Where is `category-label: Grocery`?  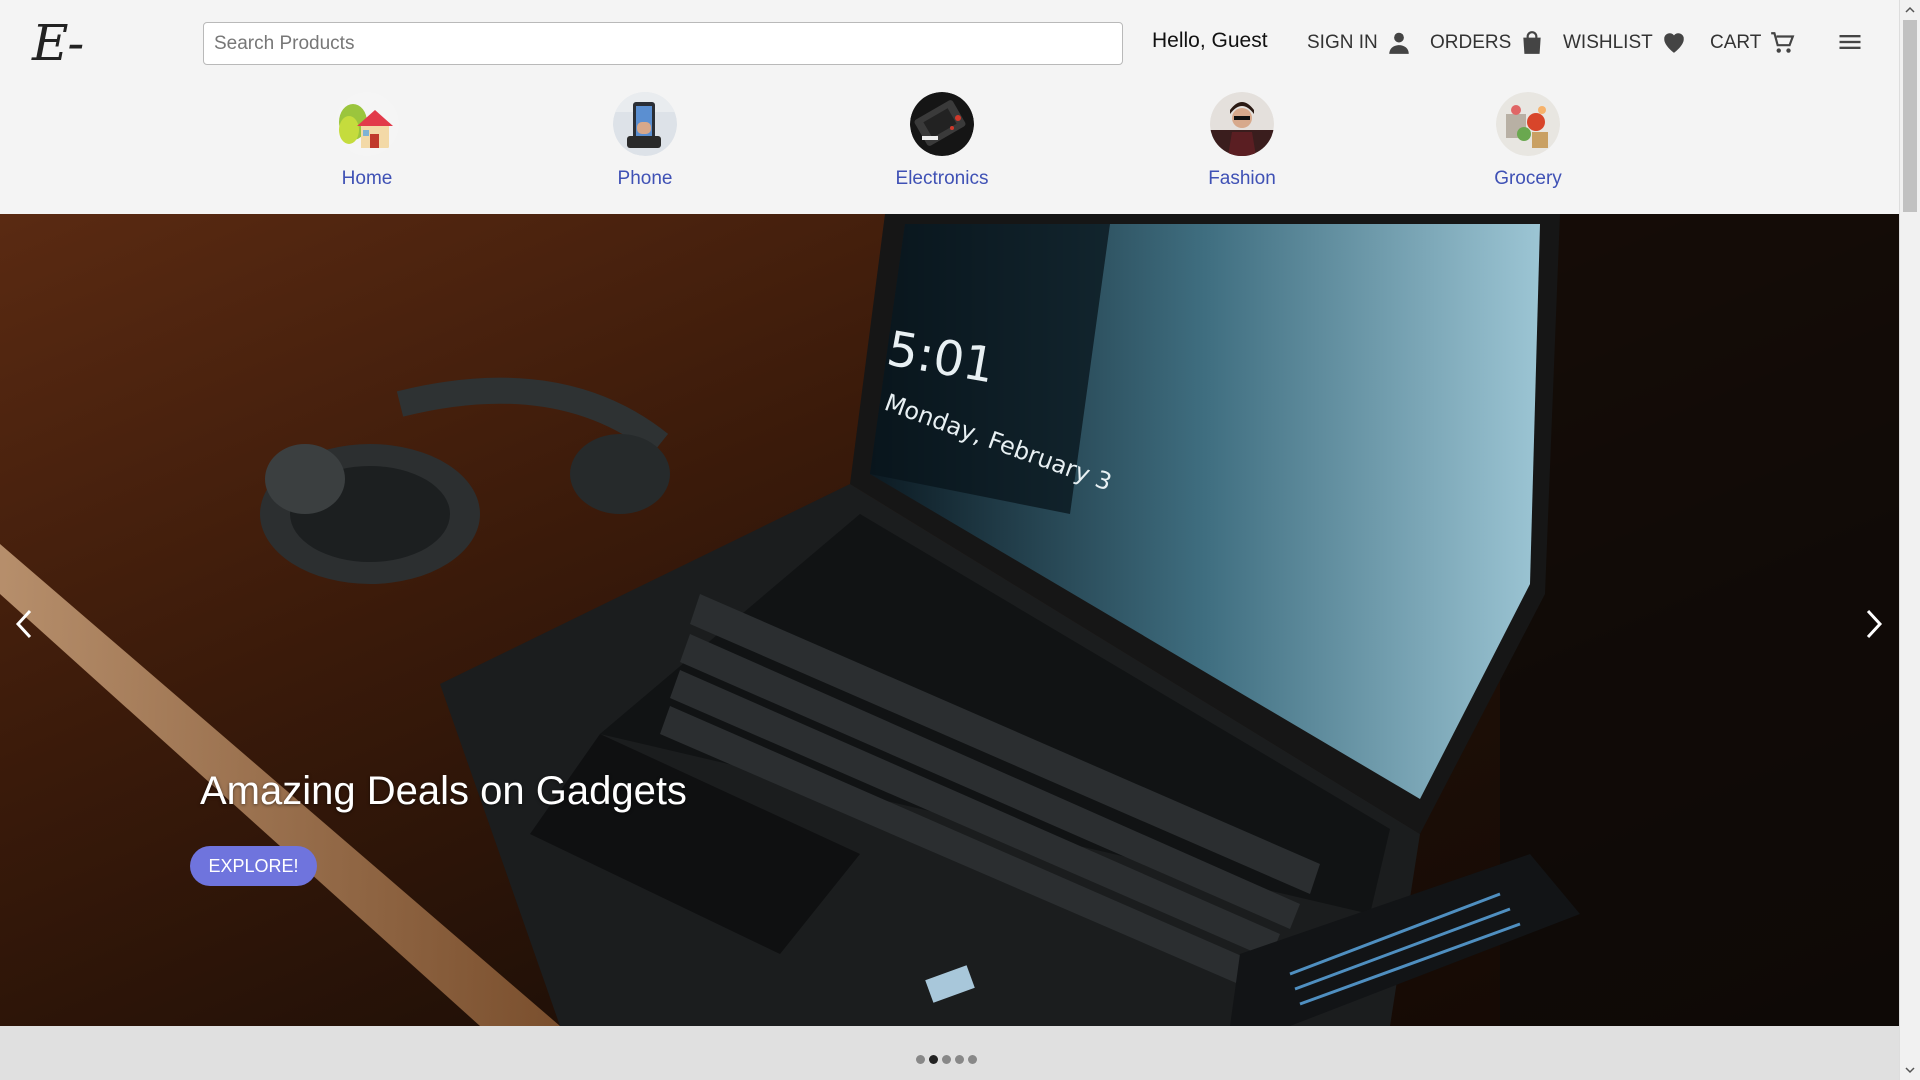 category-label: Grocery is located at coordinates (1528, 178).